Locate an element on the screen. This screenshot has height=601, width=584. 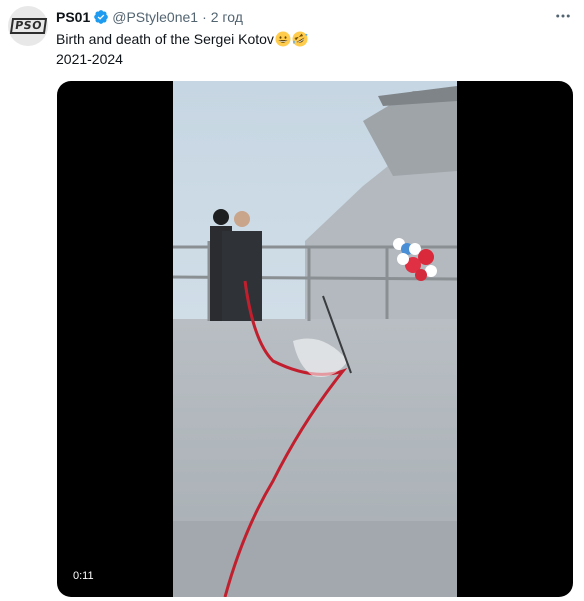
tweet-timestamp: 2 год is located at coordinates (227, 17).